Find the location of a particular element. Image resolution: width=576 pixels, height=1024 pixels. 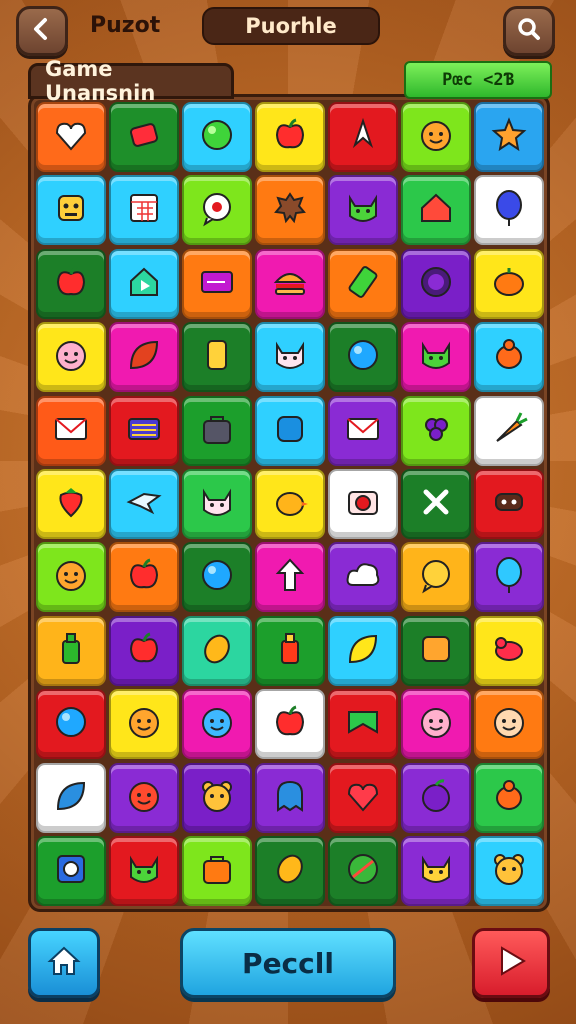

play-button is located at coordinates (511, 963).